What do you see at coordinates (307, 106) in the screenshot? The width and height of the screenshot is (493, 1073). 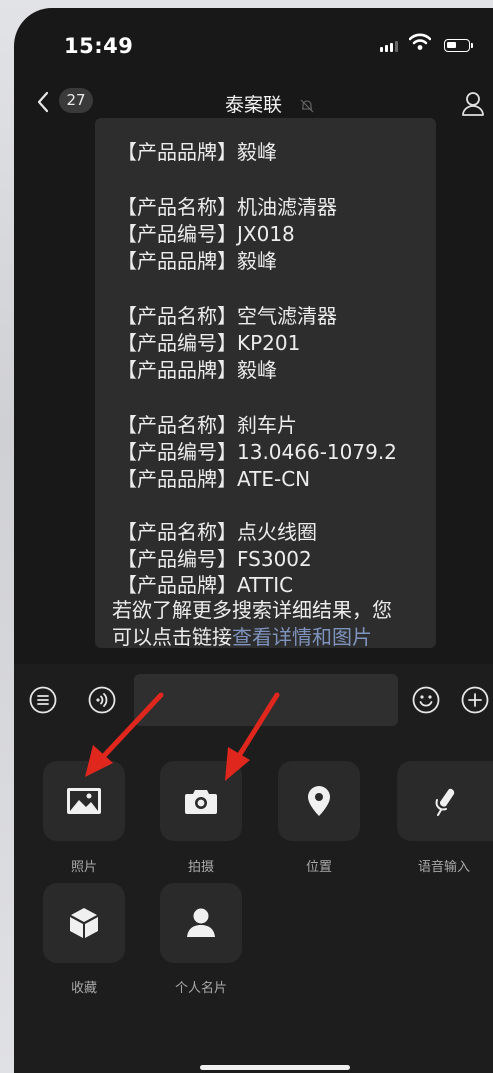 I see `mute-bell-icon` at bounding box center [307, 106].